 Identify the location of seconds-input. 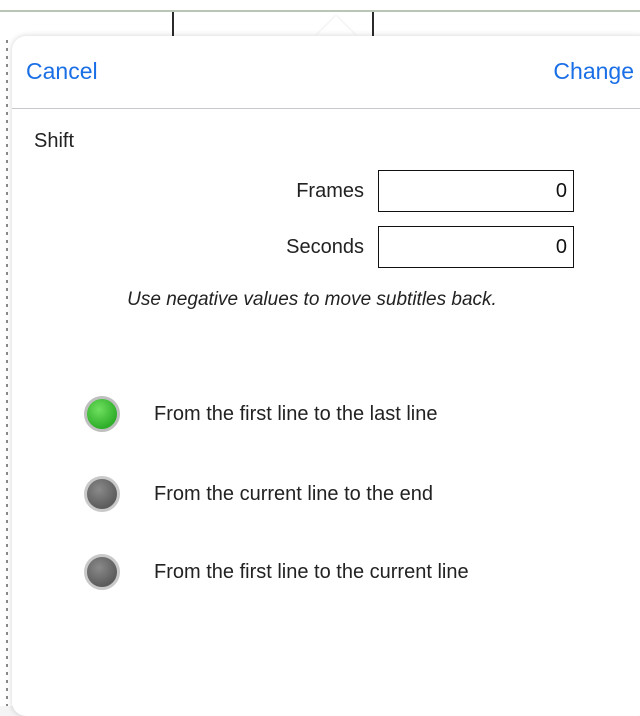
(476, 247).